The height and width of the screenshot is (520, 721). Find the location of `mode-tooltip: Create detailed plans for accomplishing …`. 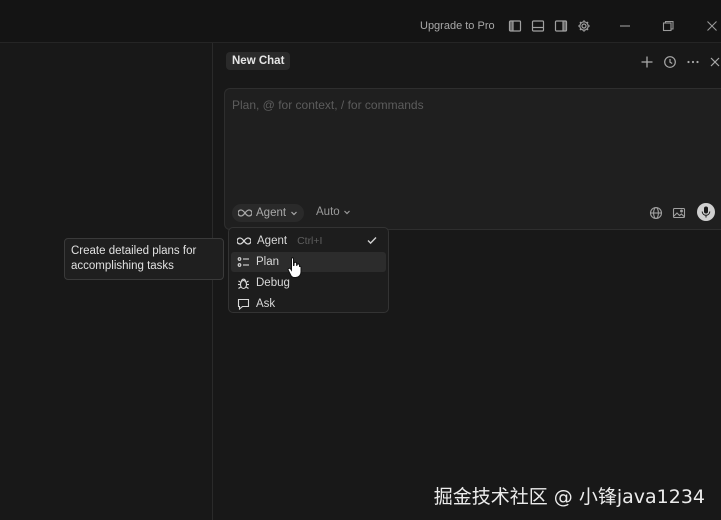

mode-tooltip: Create detailed plans for accomplishing … is located at coordinates (144, 259).